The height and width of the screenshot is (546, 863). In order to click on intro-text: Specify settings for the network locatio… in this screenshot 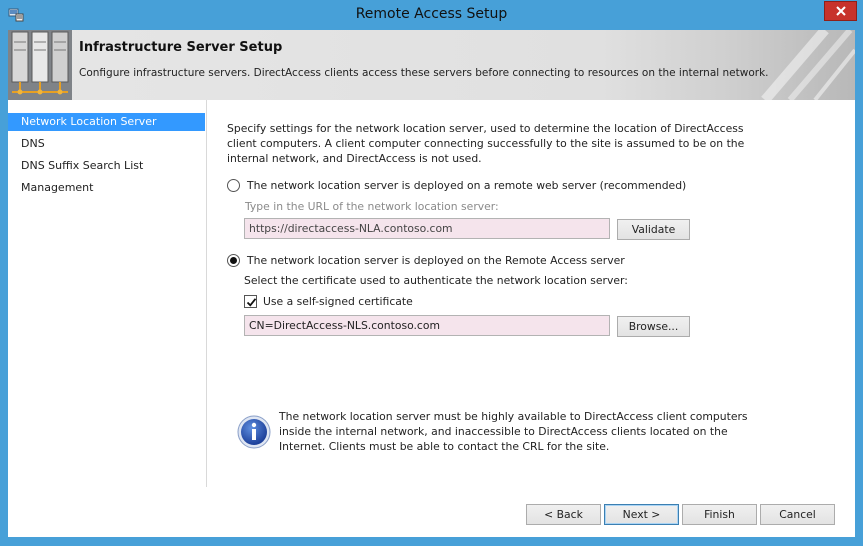, I will do `click(486, 143)`.